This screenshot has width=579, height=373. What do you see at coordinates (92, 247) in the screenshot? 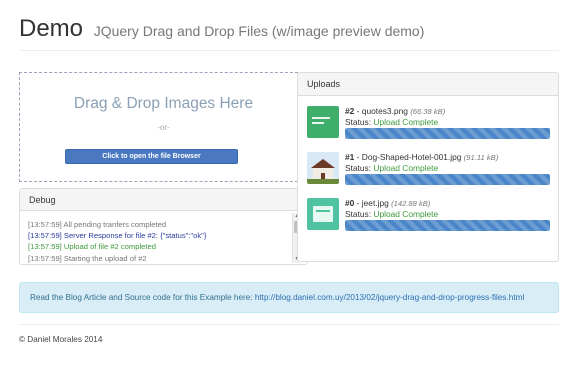
I see `log-line: [13:57:59] Upload of file #2 completed` at bounding box center [92, 247].